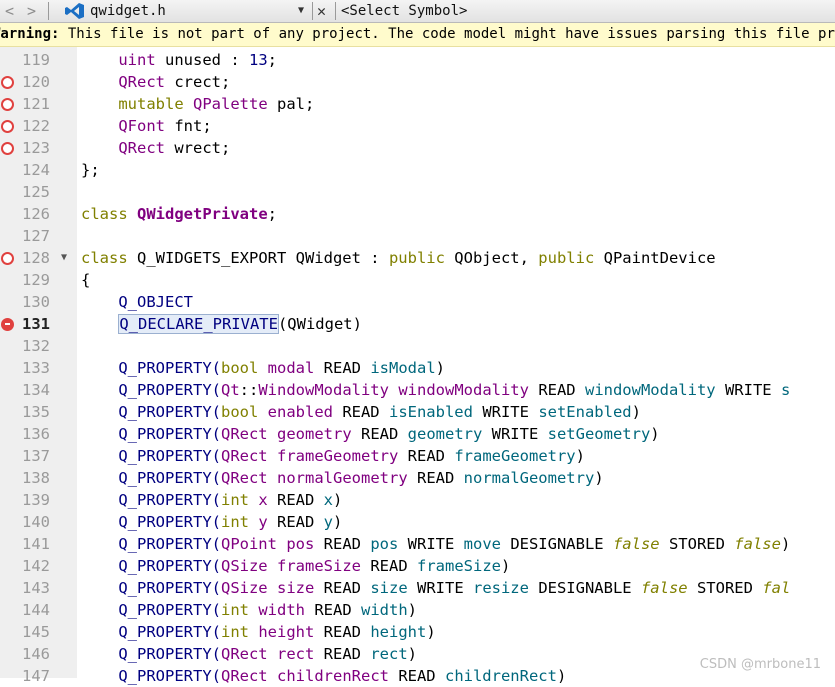 The image size is (835, 687). I want to click on file-selector: qwidget.h, so click(128, 11).